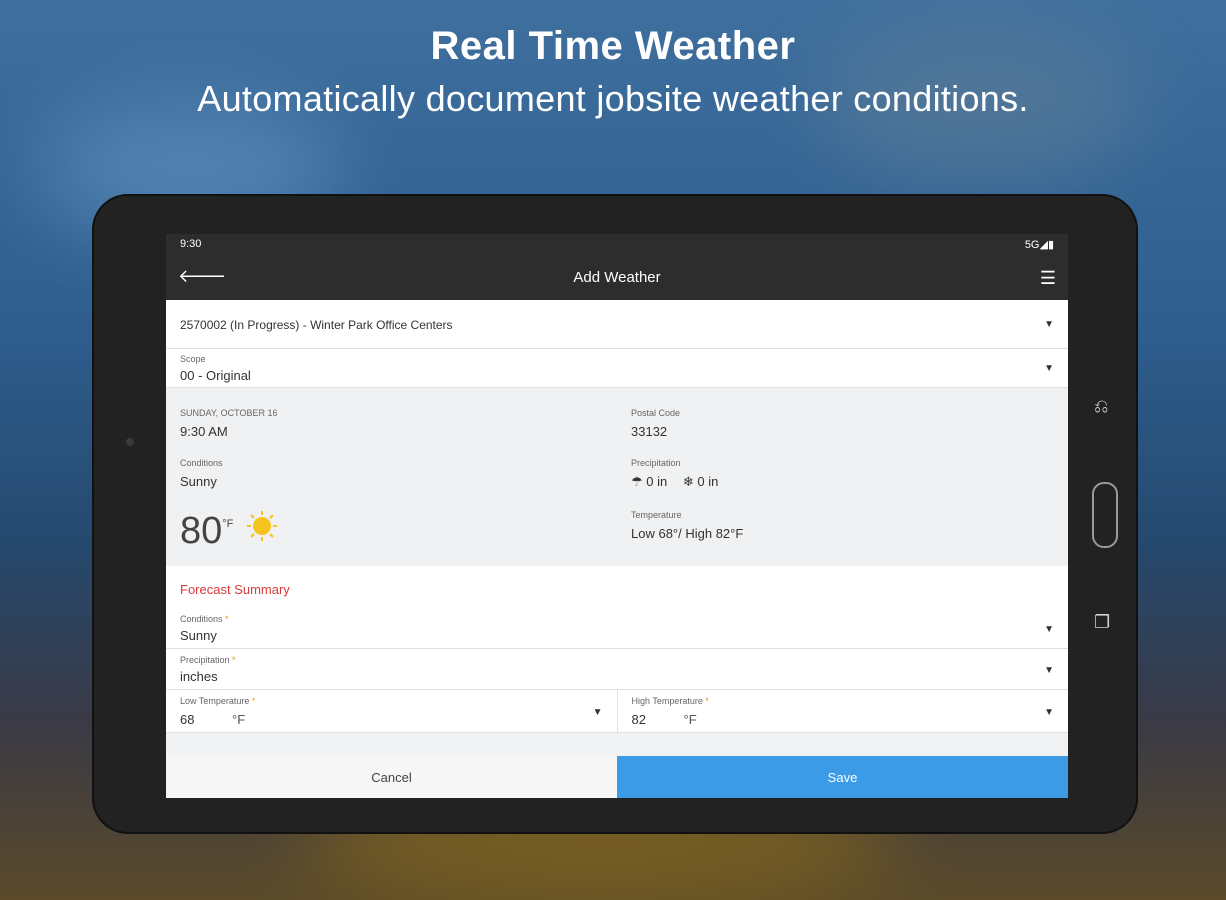  Describe the element at coordinates (657, 481) in the screenshot. I see `rain-value: 0 in` at that location.